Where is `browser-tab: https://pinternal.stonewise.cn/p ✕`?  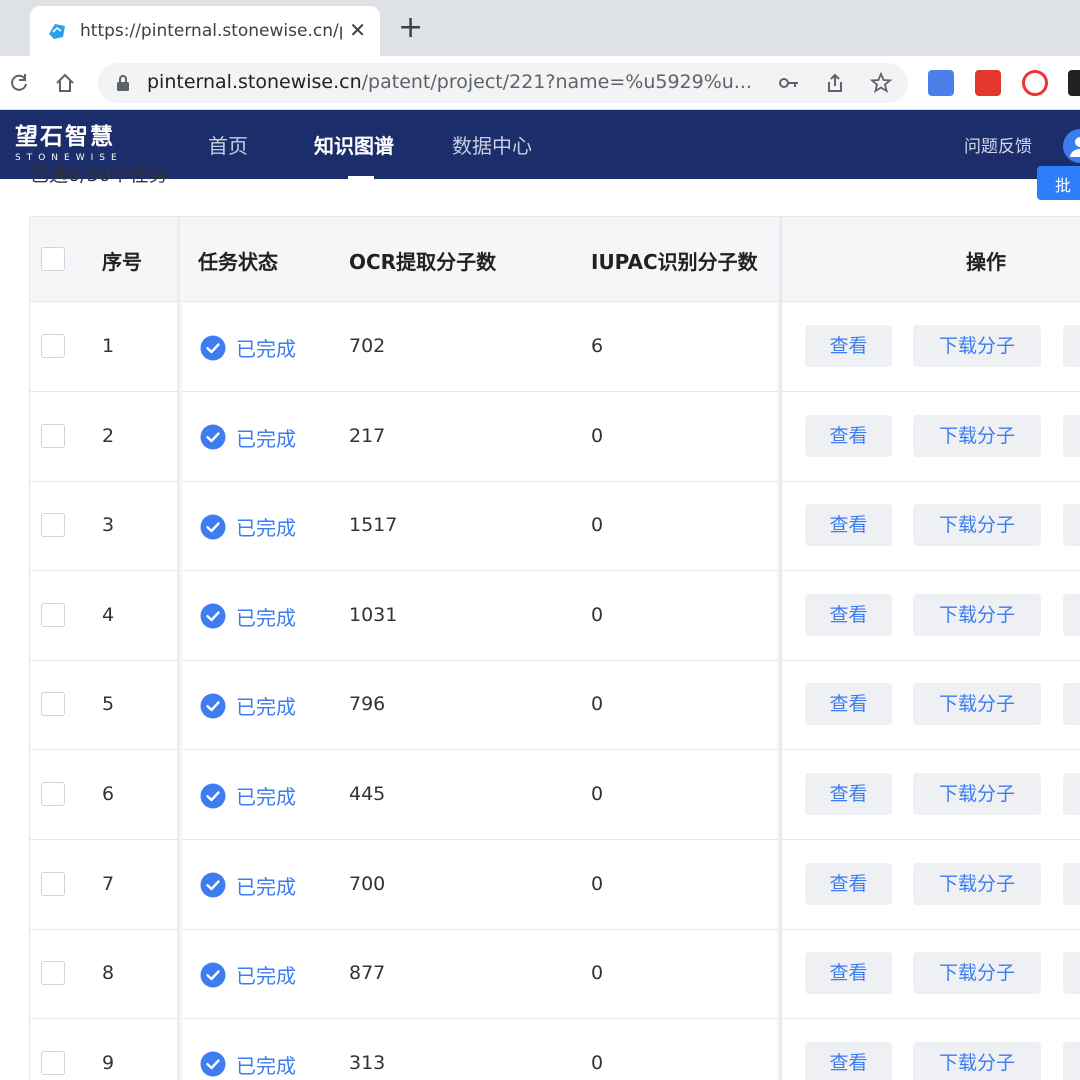
browser-tab: https://pinternal.stonewise.cn/p ✕ is located at coordinates (205, 31).